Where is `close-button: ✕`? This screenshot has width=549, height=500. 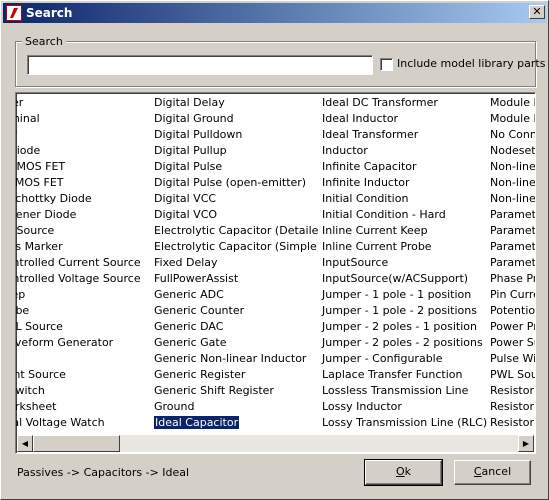
close-button: ✕ is located at coordinates (537, 12).